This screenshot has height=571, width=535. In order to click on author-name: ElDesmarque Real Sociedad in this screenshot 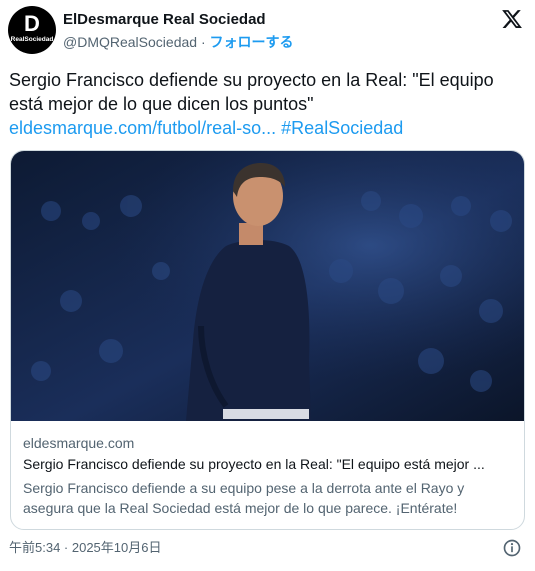, I will do `click(164, 20)`.